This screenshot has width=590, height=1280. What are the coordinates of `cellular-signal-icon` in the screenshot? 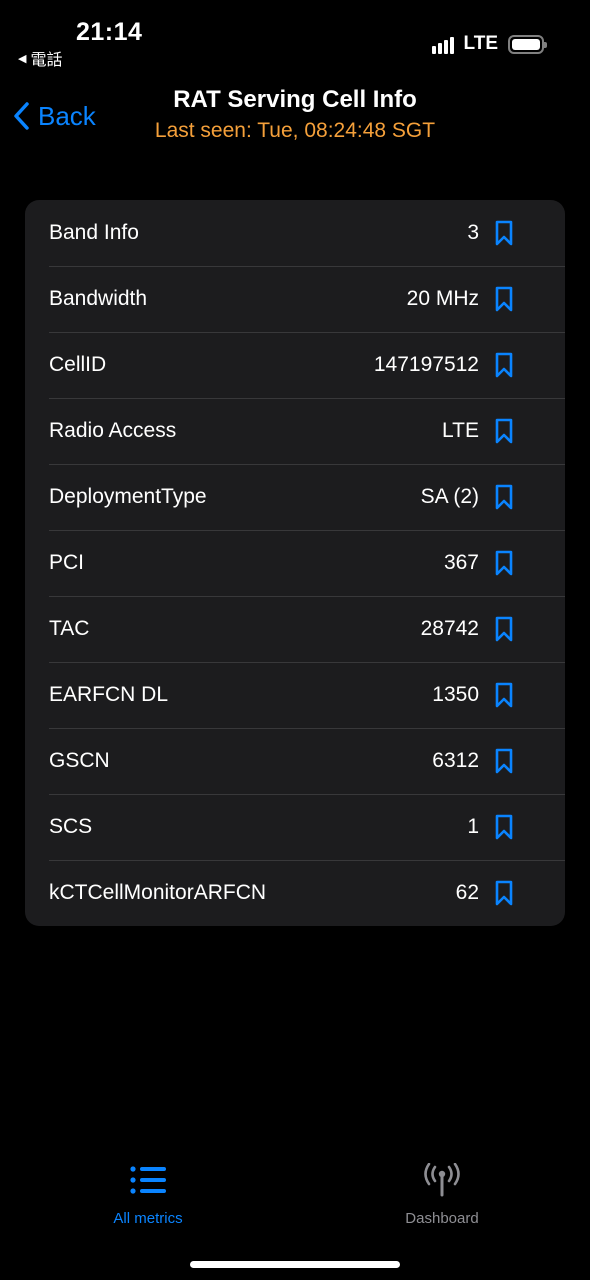 It's located at (442, 44).